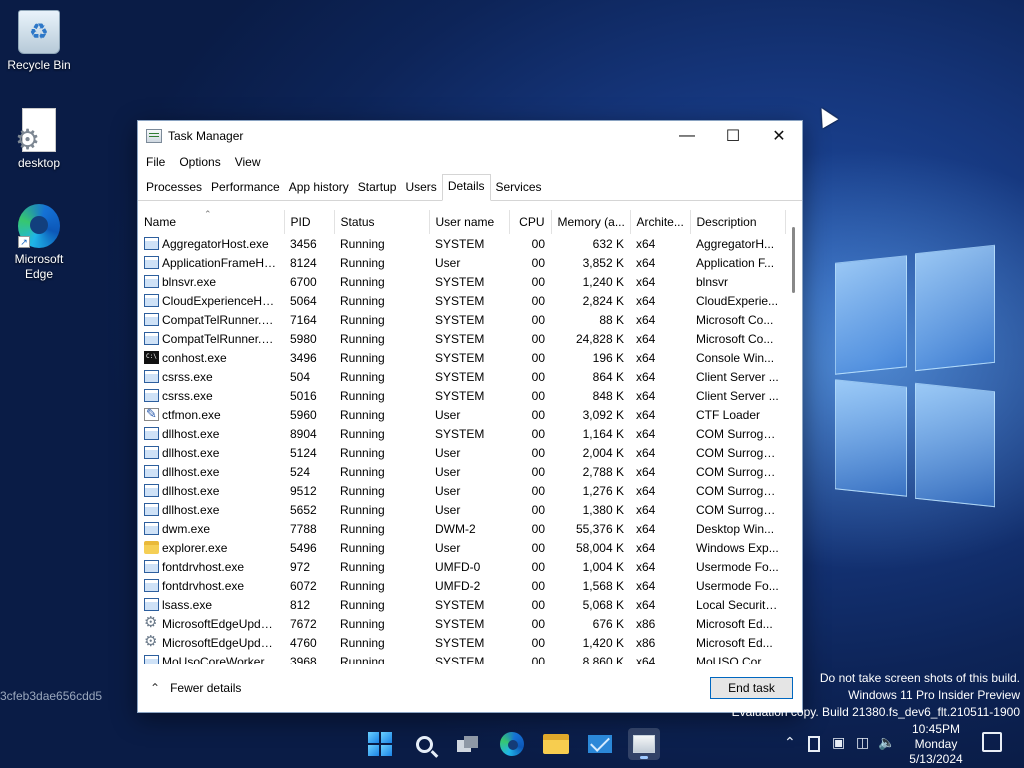  I want to click on sort-ascending-icon: ⌃, so click(208, 214).